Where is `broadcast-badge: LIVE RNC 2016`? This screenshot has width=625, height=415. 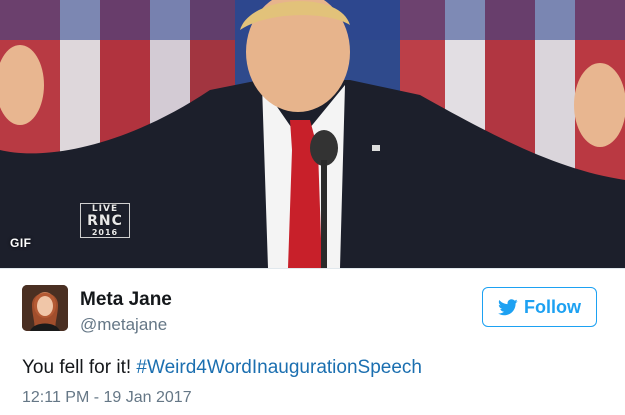 broadcast-badge: LIVE RNC 2016 is located at coordinates (105, 220).